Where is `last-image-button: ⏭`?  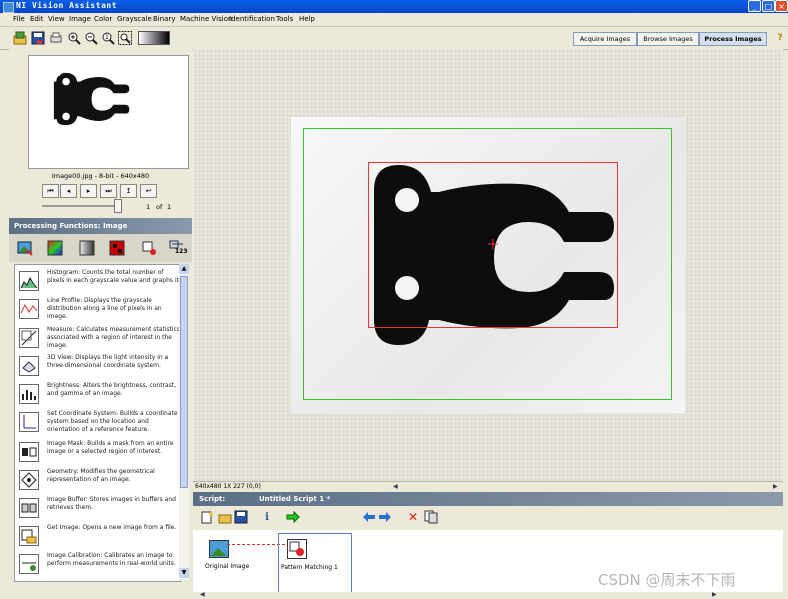 last-image-button: ⏭ is located at coordinates (108, 191).